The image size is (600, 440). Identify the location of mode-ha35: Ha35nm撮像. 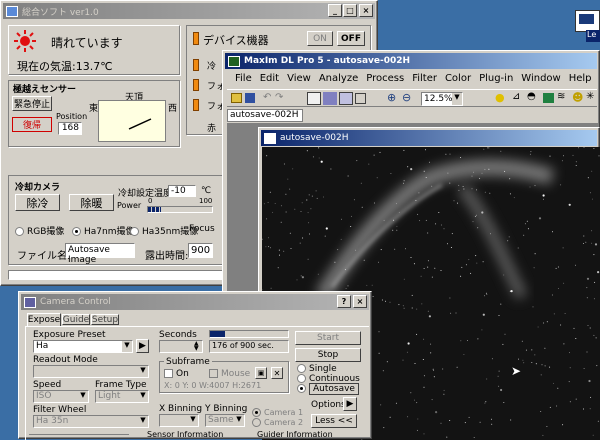
(164, 230).